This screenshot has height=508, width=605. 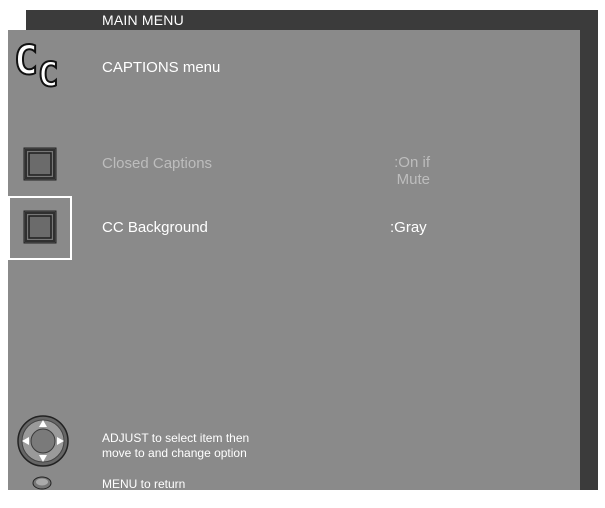 What do you see at coordinates (144, 484) in the screenshot?
I see `menu-return-text: MENU to return` at bounding box center [144, 484].